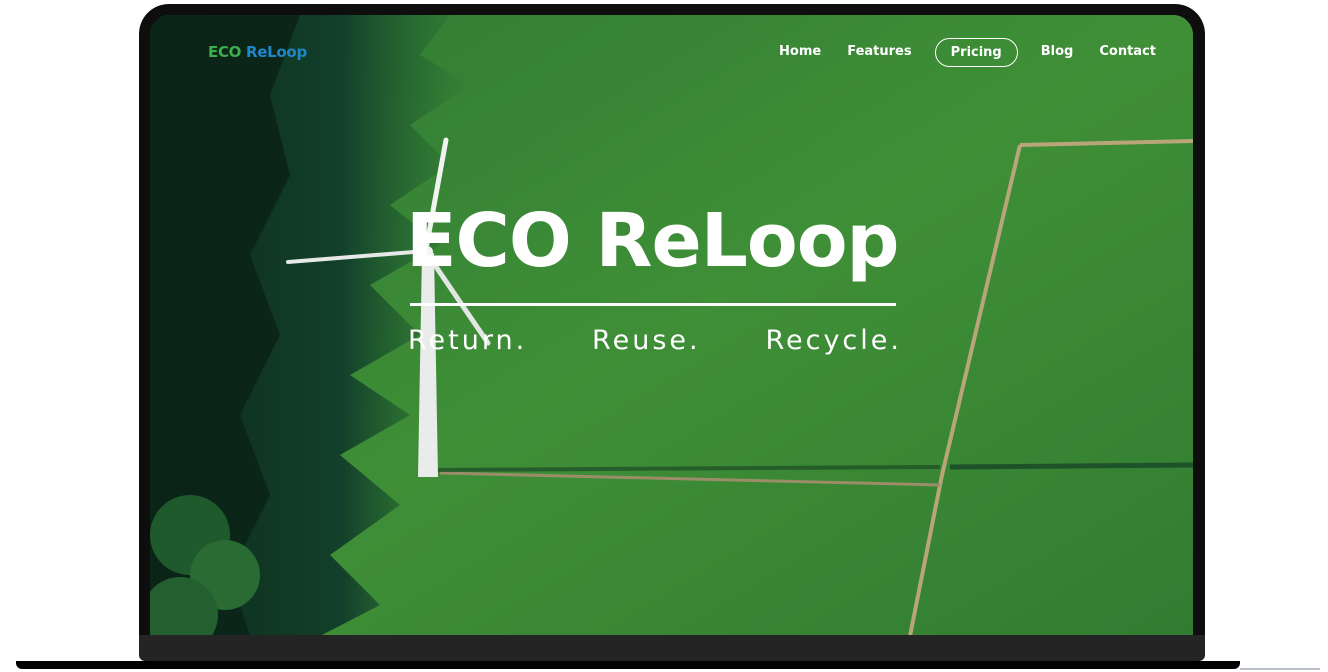 This screenshot has height=672, width=1328. Describe the element at coordinates (1127, 52) in the screenshot. I see `nav-link-contact: Contact` at that location.